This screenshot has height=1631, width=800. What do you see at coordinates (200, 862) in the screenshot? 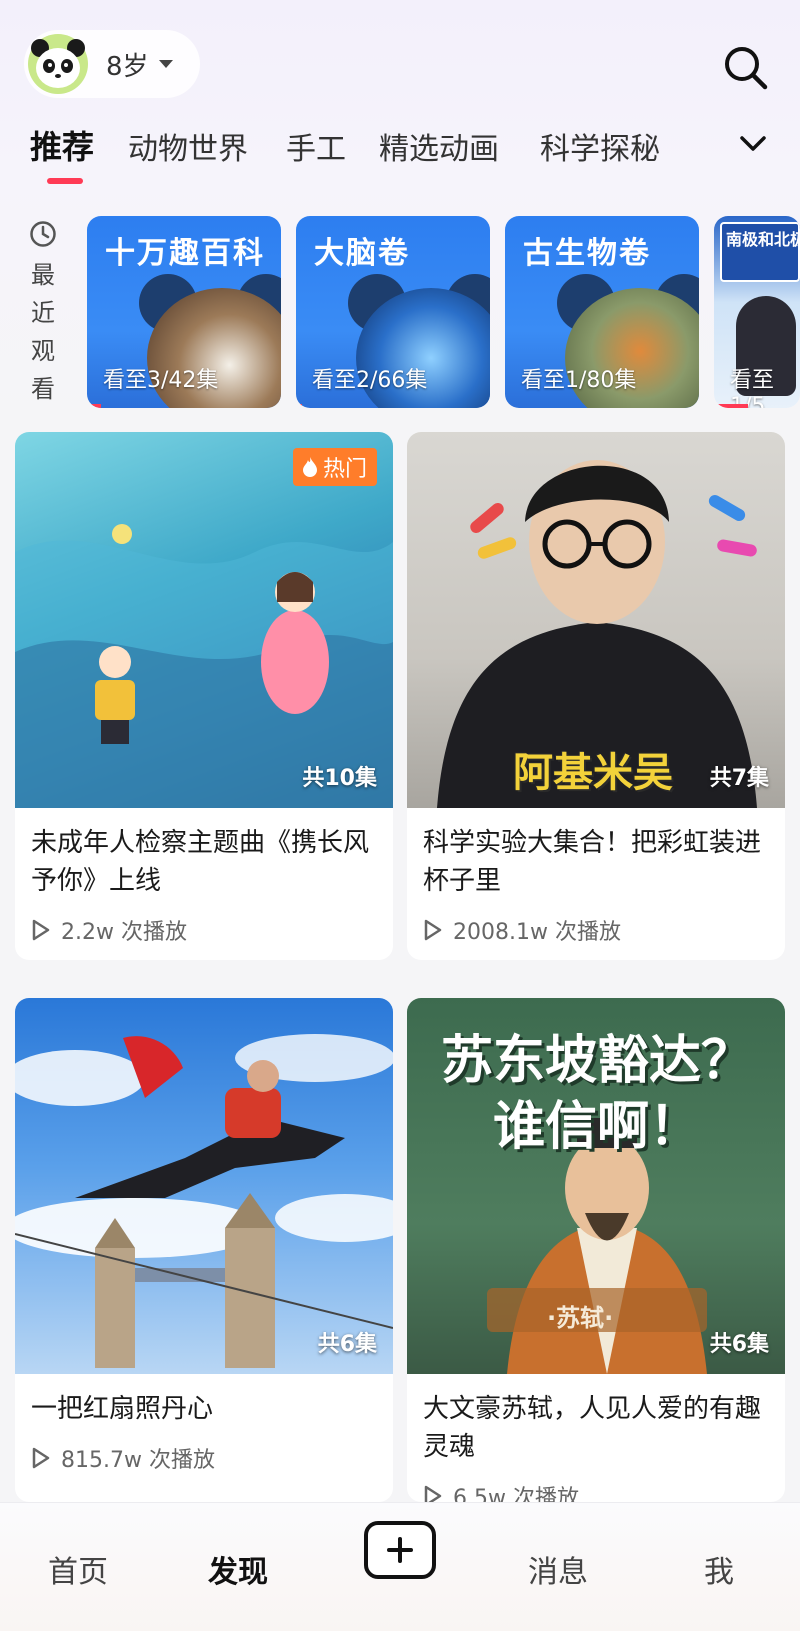
I see `video-title: 未成年人检察主题曲《携长风予你》上线` at bounding box center [200, 862].